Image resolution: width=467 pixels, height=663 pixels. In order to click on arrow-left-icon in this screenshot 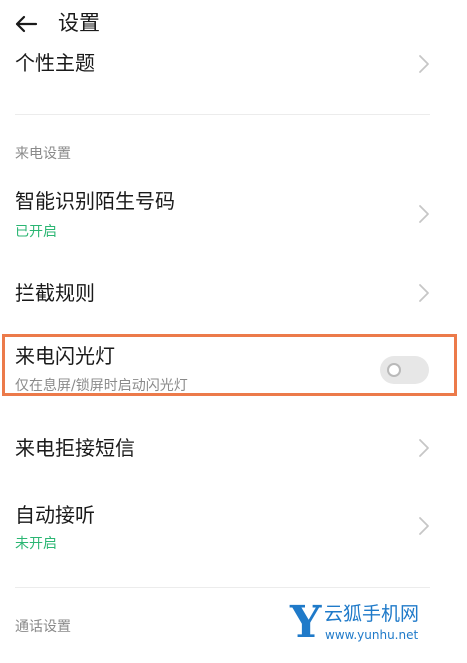, I will do `click(26, 24)`.